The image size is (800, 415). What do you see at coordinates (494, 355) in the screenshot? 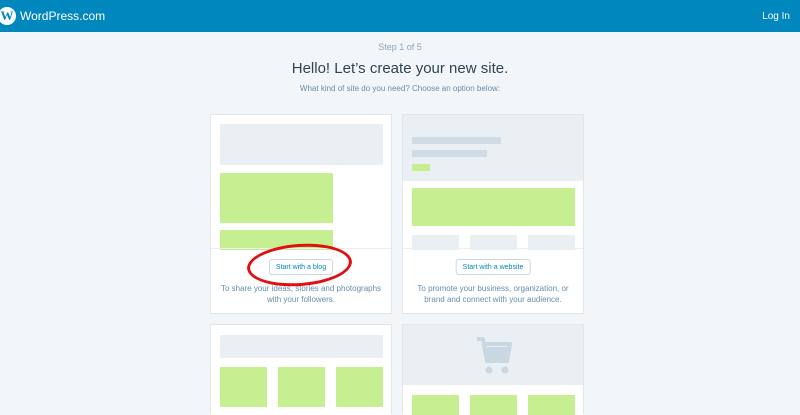
I see `shopping-cart-icon` at bounding box center [494, 355].